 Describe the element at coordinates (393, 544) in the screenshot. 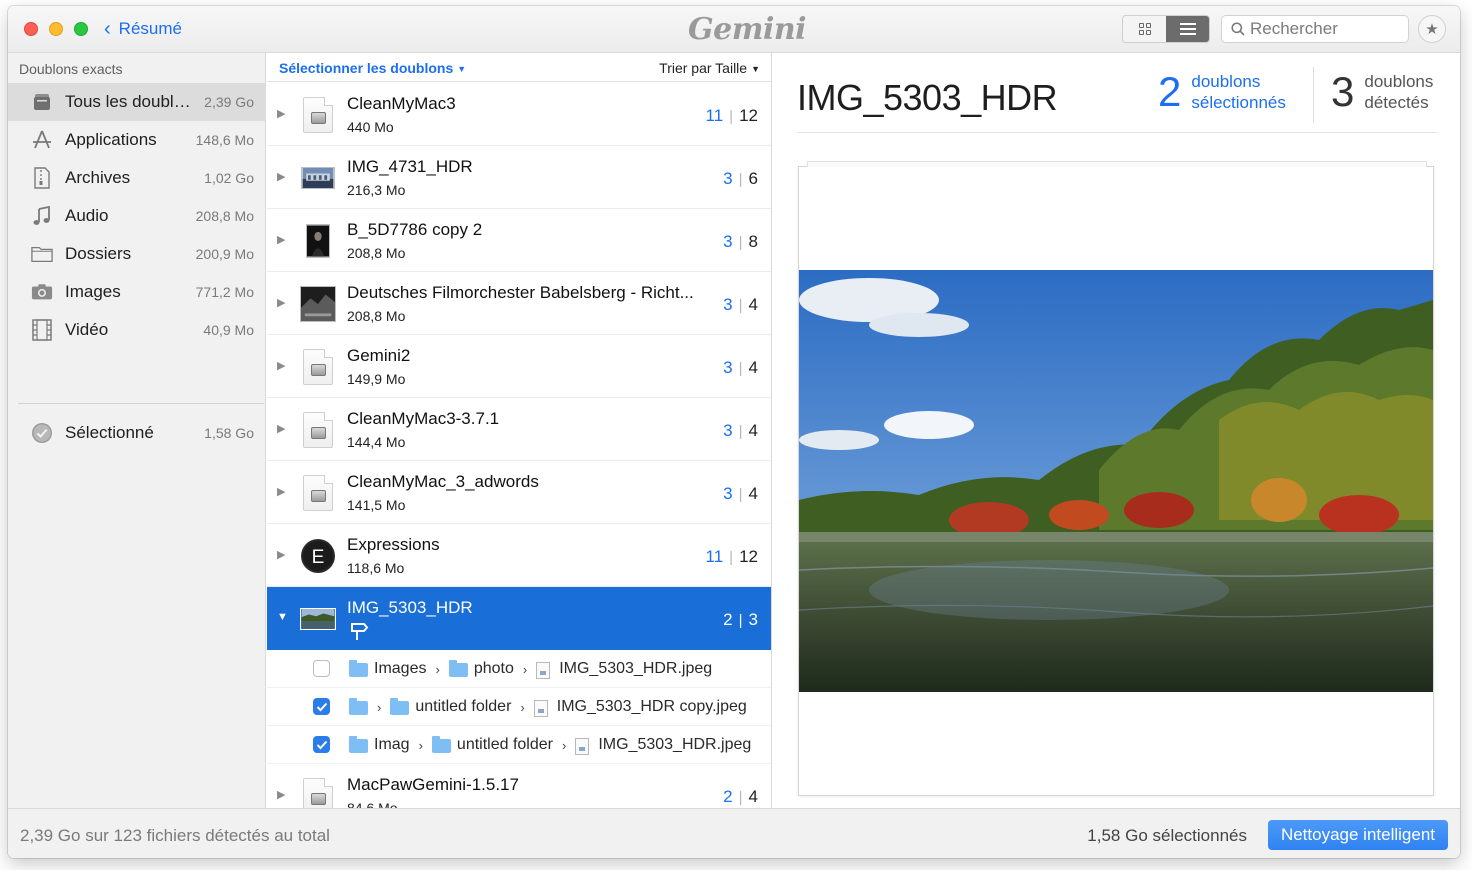

I see `group-name: Expressions` at that location.